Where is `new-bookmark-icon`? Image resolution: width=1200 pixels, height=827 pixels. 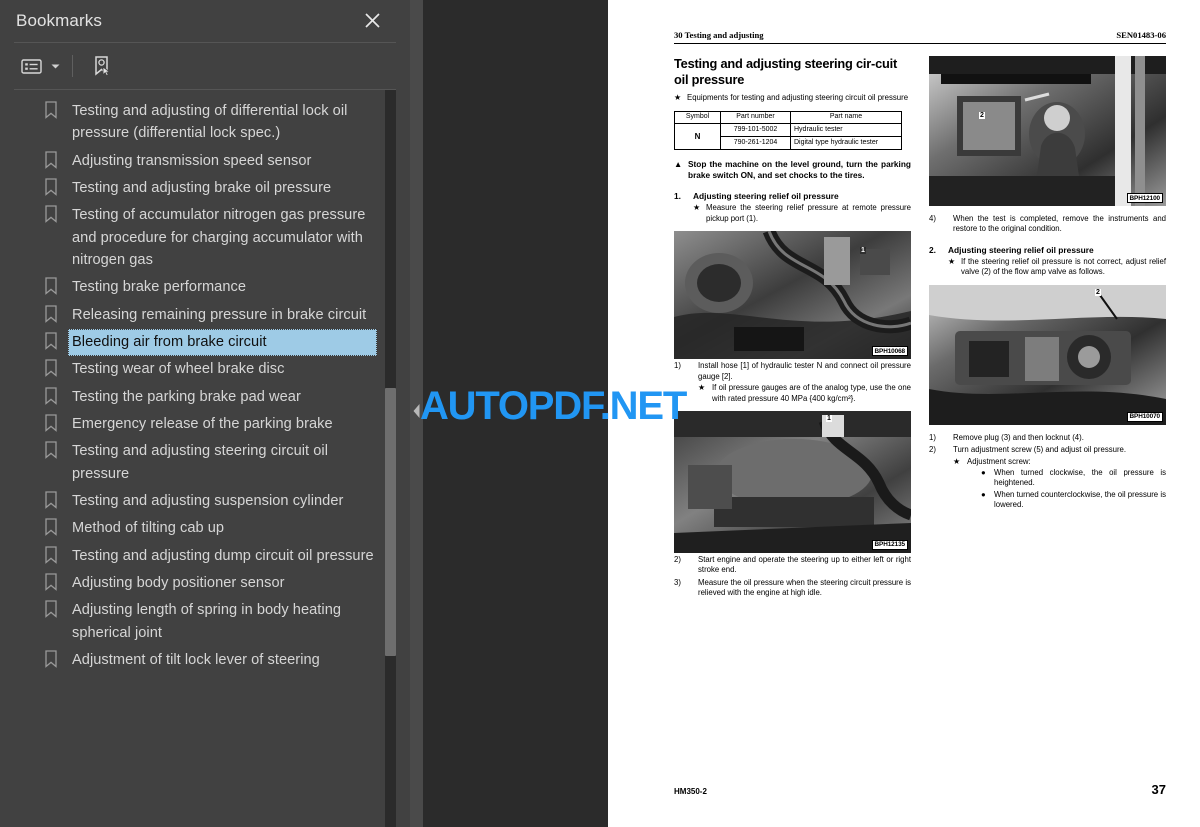
new-bookmark-icon is located at coordinates (102, 66).